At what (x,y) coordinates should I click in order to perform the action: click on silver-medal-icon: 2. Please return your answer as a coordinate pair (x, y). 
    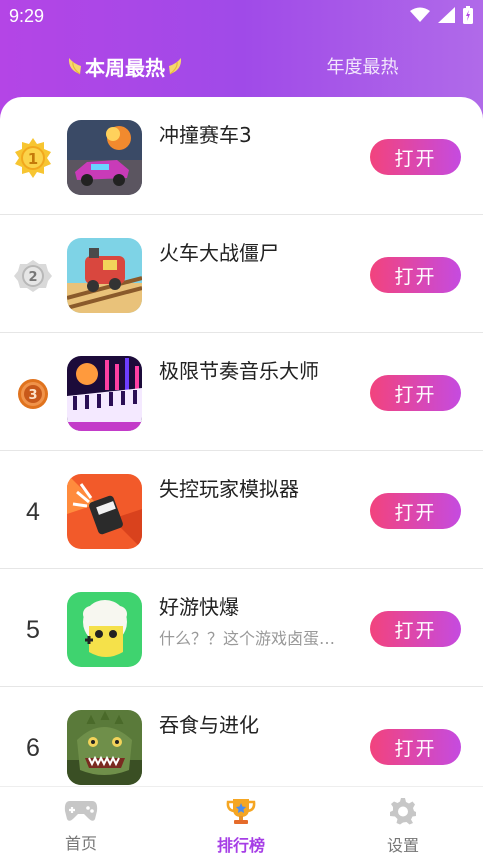
    Looking at the image, I should click on (33, 276).